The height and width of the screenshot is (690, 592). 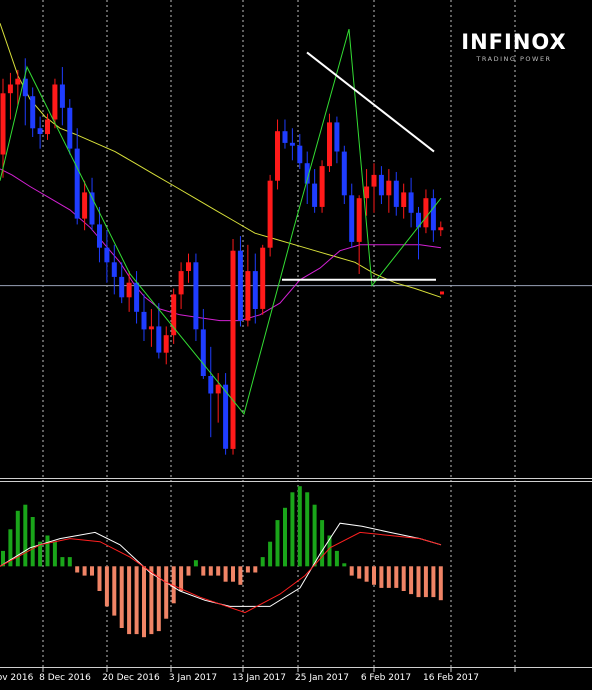 I want to click on macd-line, so click(x=221, y=564).